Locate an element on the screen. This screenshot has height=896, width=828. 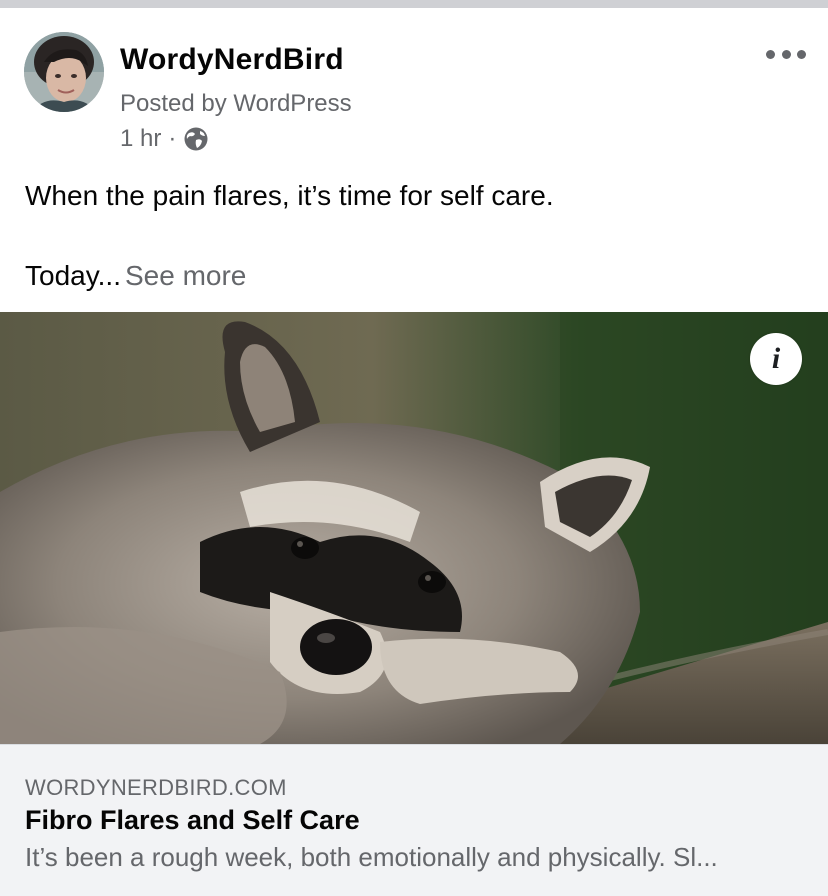
post-text-line2: Today... See more is located at coordinates (135, 276).